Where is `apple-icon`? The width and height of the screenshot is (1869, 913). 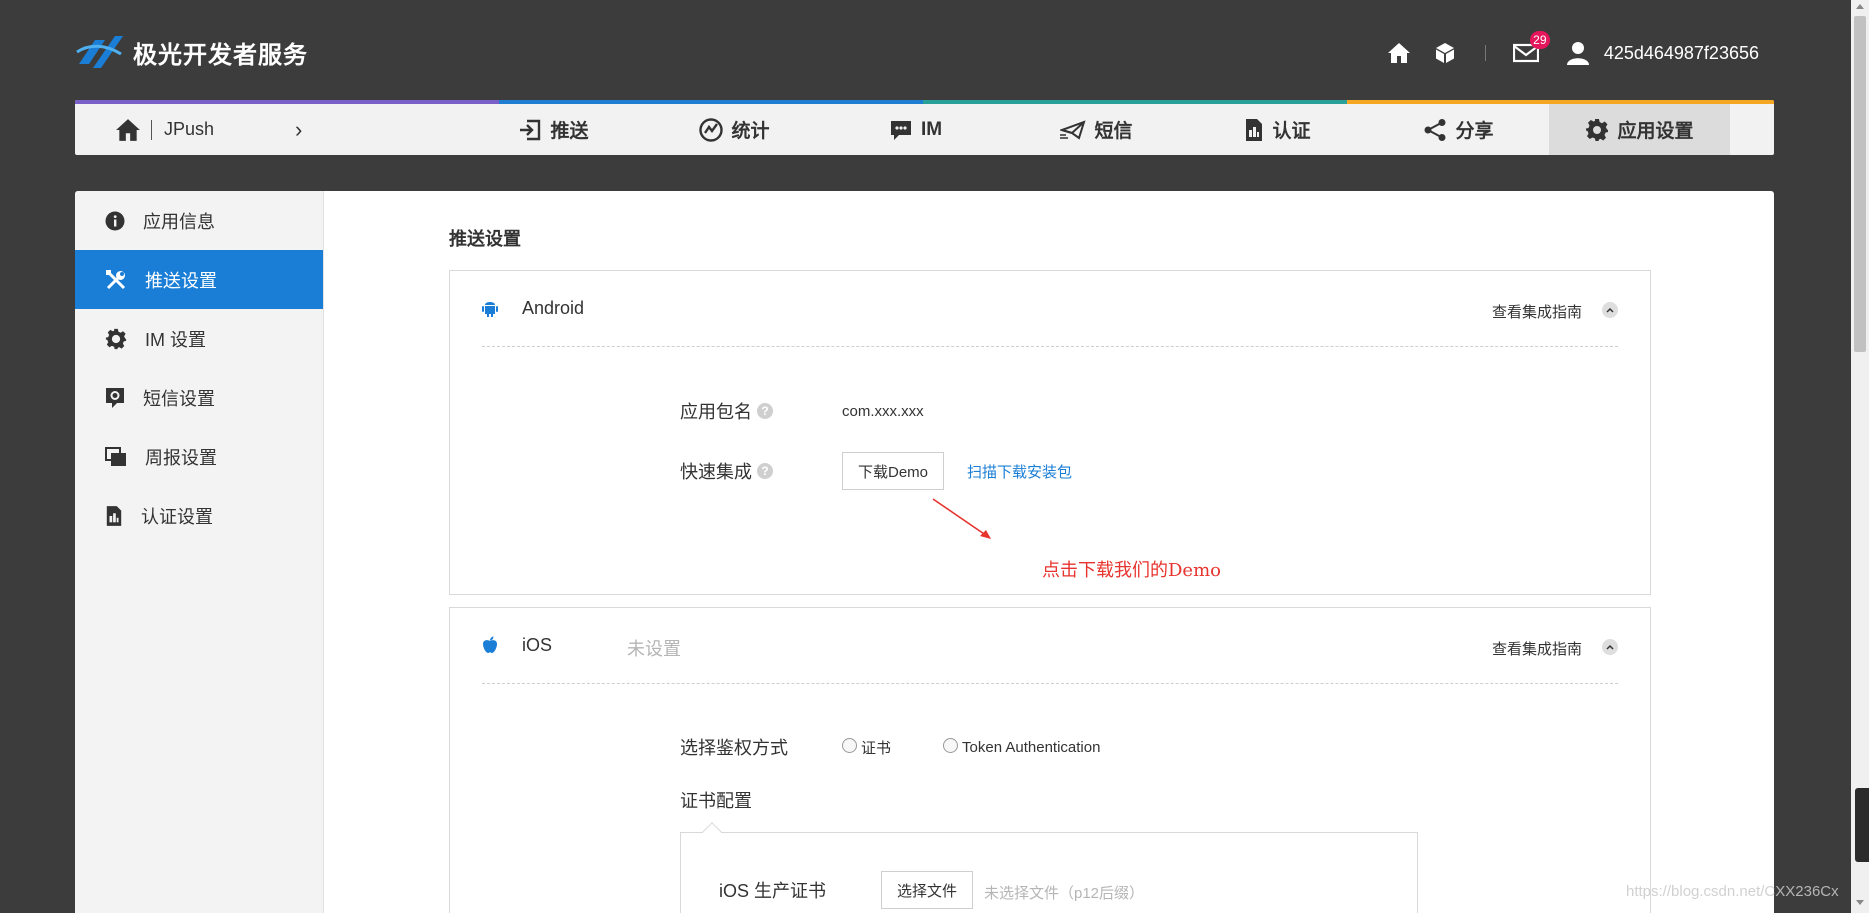
apple-icon is located at coordinates (490, 644).